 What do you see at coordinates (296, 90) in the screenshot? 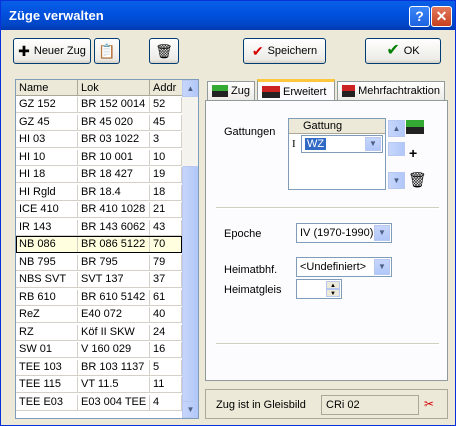
I see `tab-erweitert: Erweitert` at bounding box center [296, 90].